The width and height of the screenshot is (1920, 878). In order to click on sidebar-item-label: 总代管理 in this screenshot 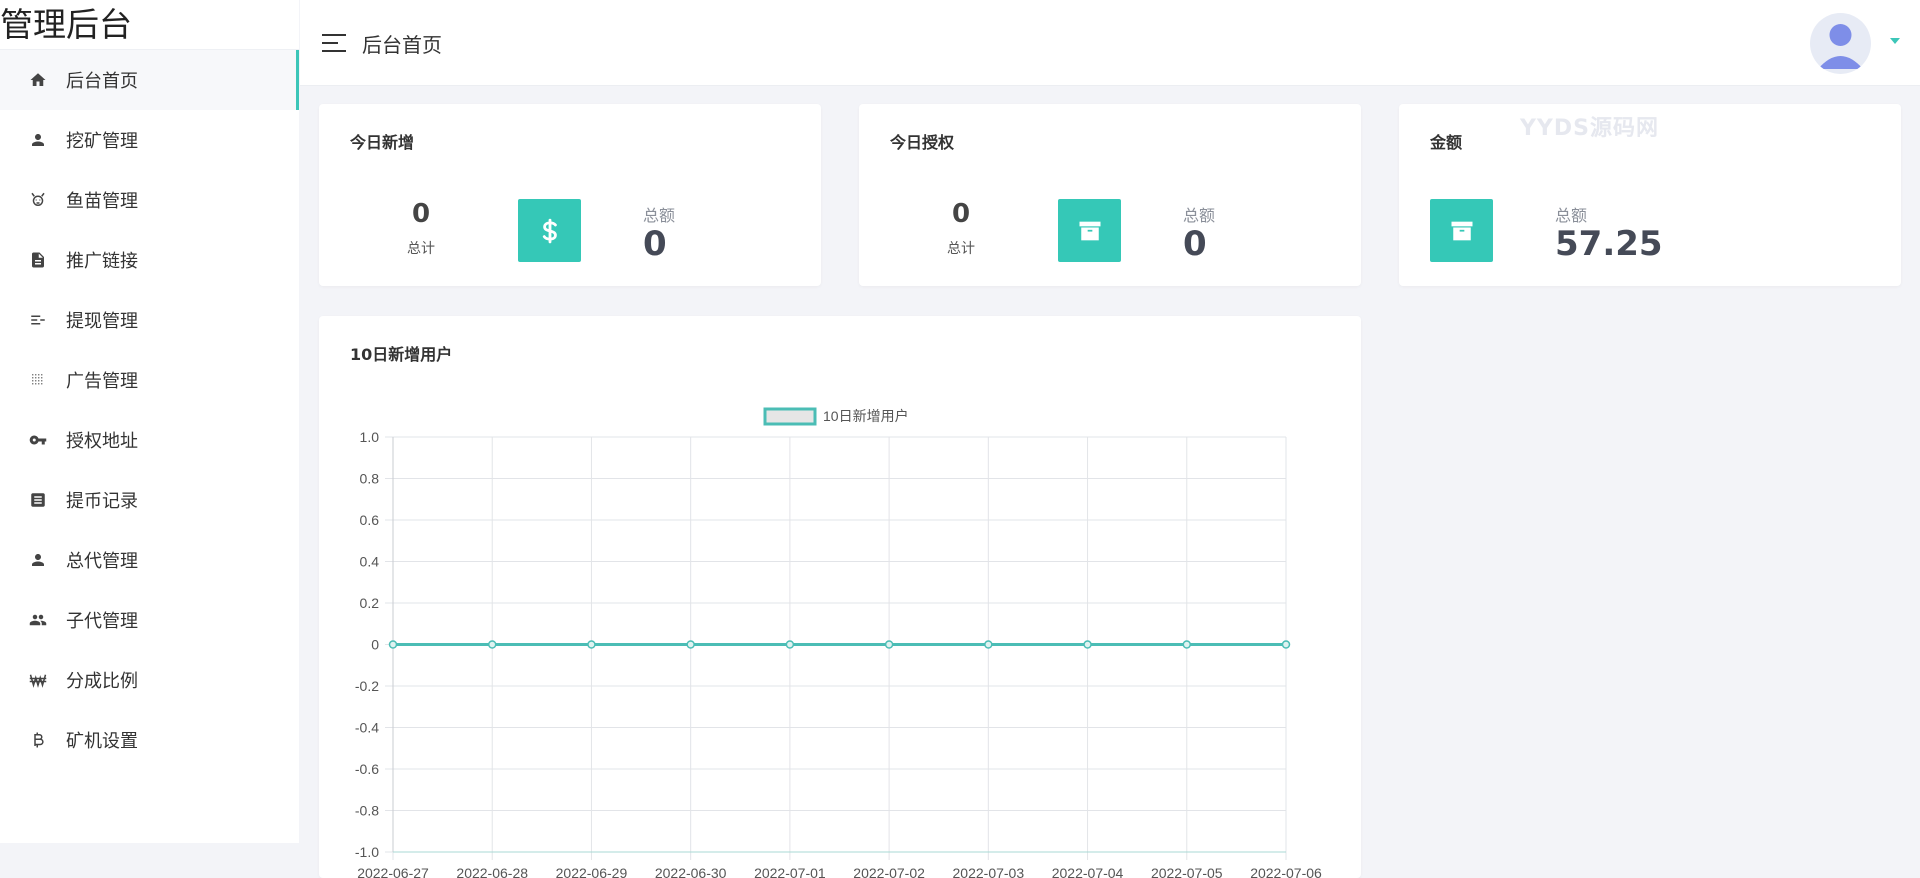, I will do `click(102, 561)`.